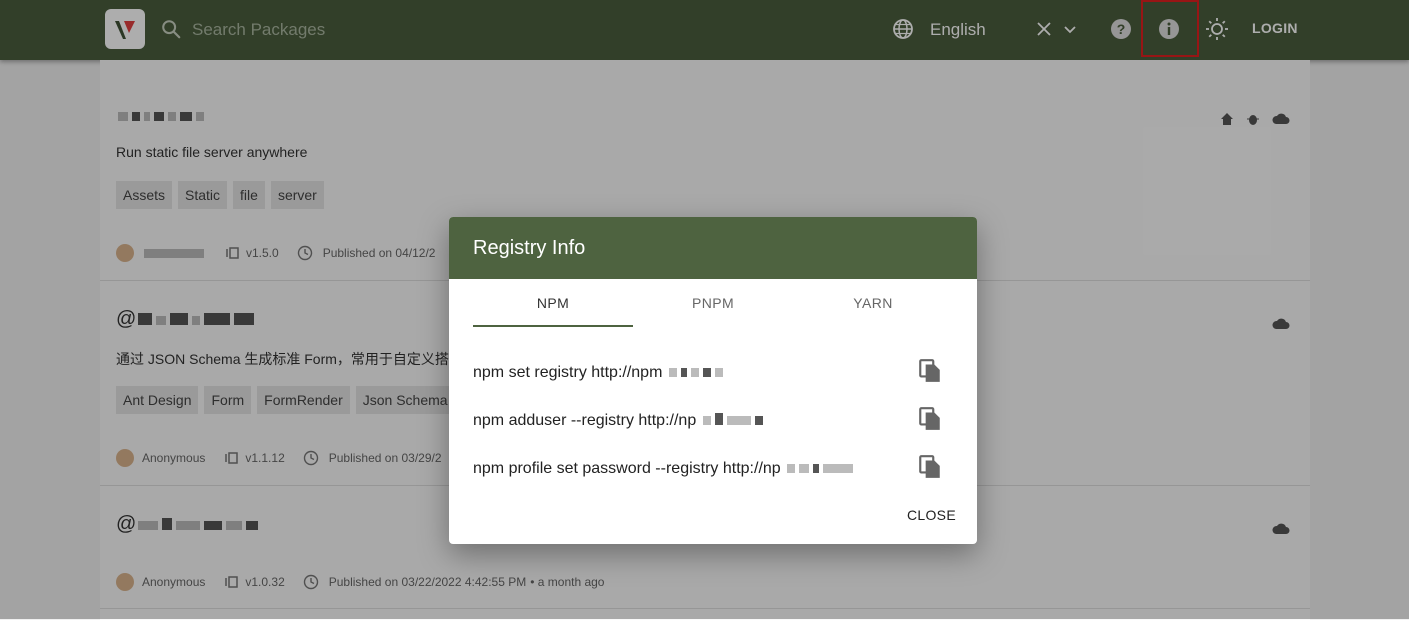 The height and width of the screenshot is (620, 1409). What do you see at coordinates (599, 373) in the screenshot?
I see `command-text: npm set registry http://npm` at bounding box center [599, 373].